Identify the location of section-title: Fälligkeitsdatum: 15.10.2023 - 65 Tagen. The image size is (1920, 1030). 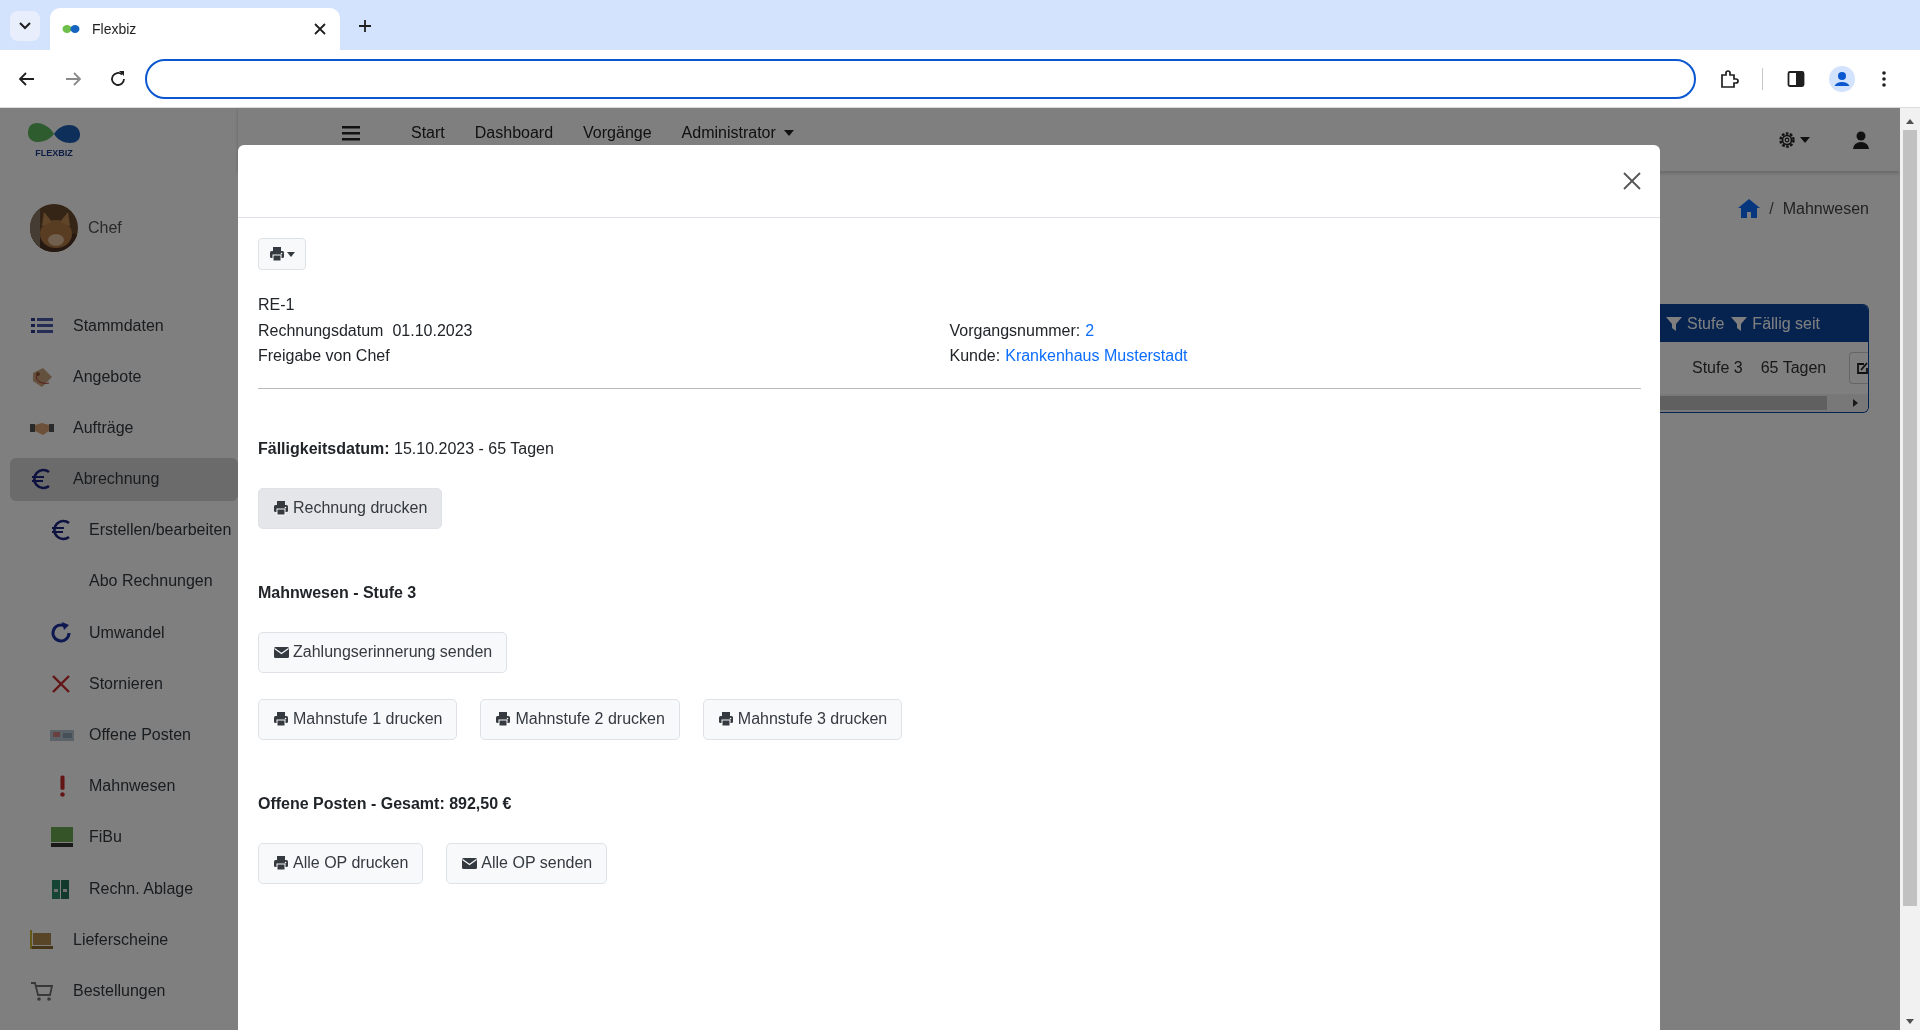
(406, 448).